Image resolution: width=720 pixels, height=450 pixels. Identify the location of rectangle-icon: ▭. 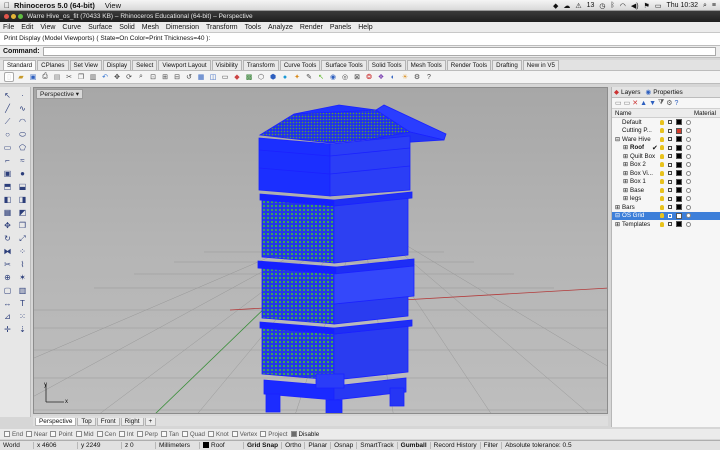
(7, 147).